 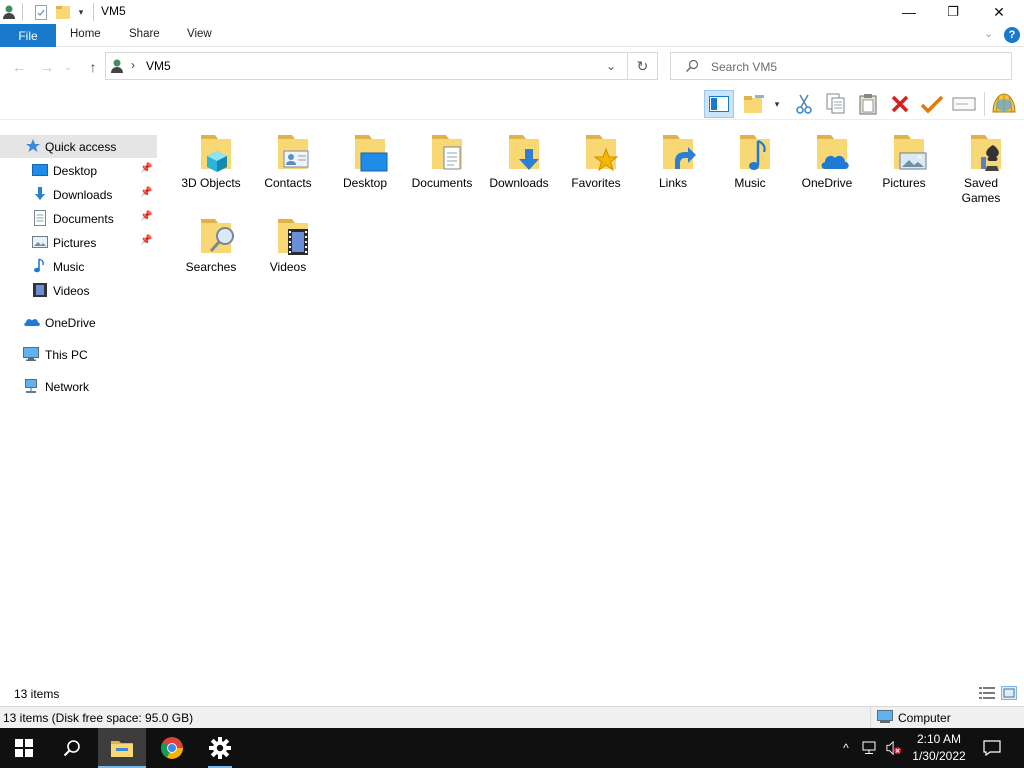 I want to click on sidebar-item-label: Videos, so click(x=71, y=291).